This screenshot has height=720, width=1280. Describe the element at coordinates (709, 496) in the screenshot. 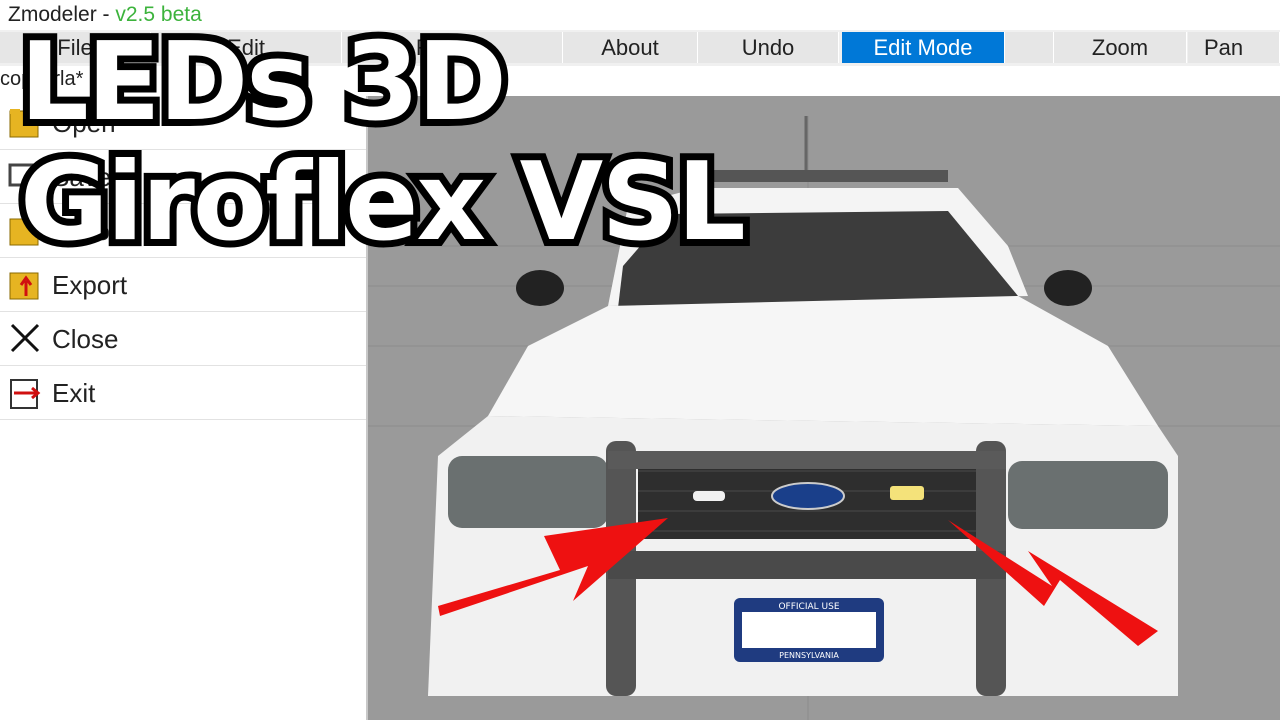

I see `led-white` at that location.